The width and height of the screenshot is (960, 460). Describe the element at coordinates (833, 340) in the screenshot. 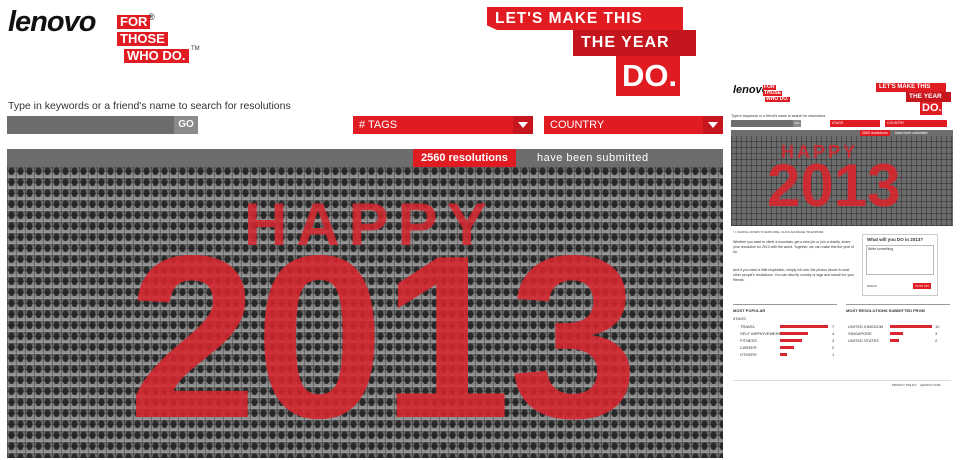

I see `preview-popular-value: 3` at that location.